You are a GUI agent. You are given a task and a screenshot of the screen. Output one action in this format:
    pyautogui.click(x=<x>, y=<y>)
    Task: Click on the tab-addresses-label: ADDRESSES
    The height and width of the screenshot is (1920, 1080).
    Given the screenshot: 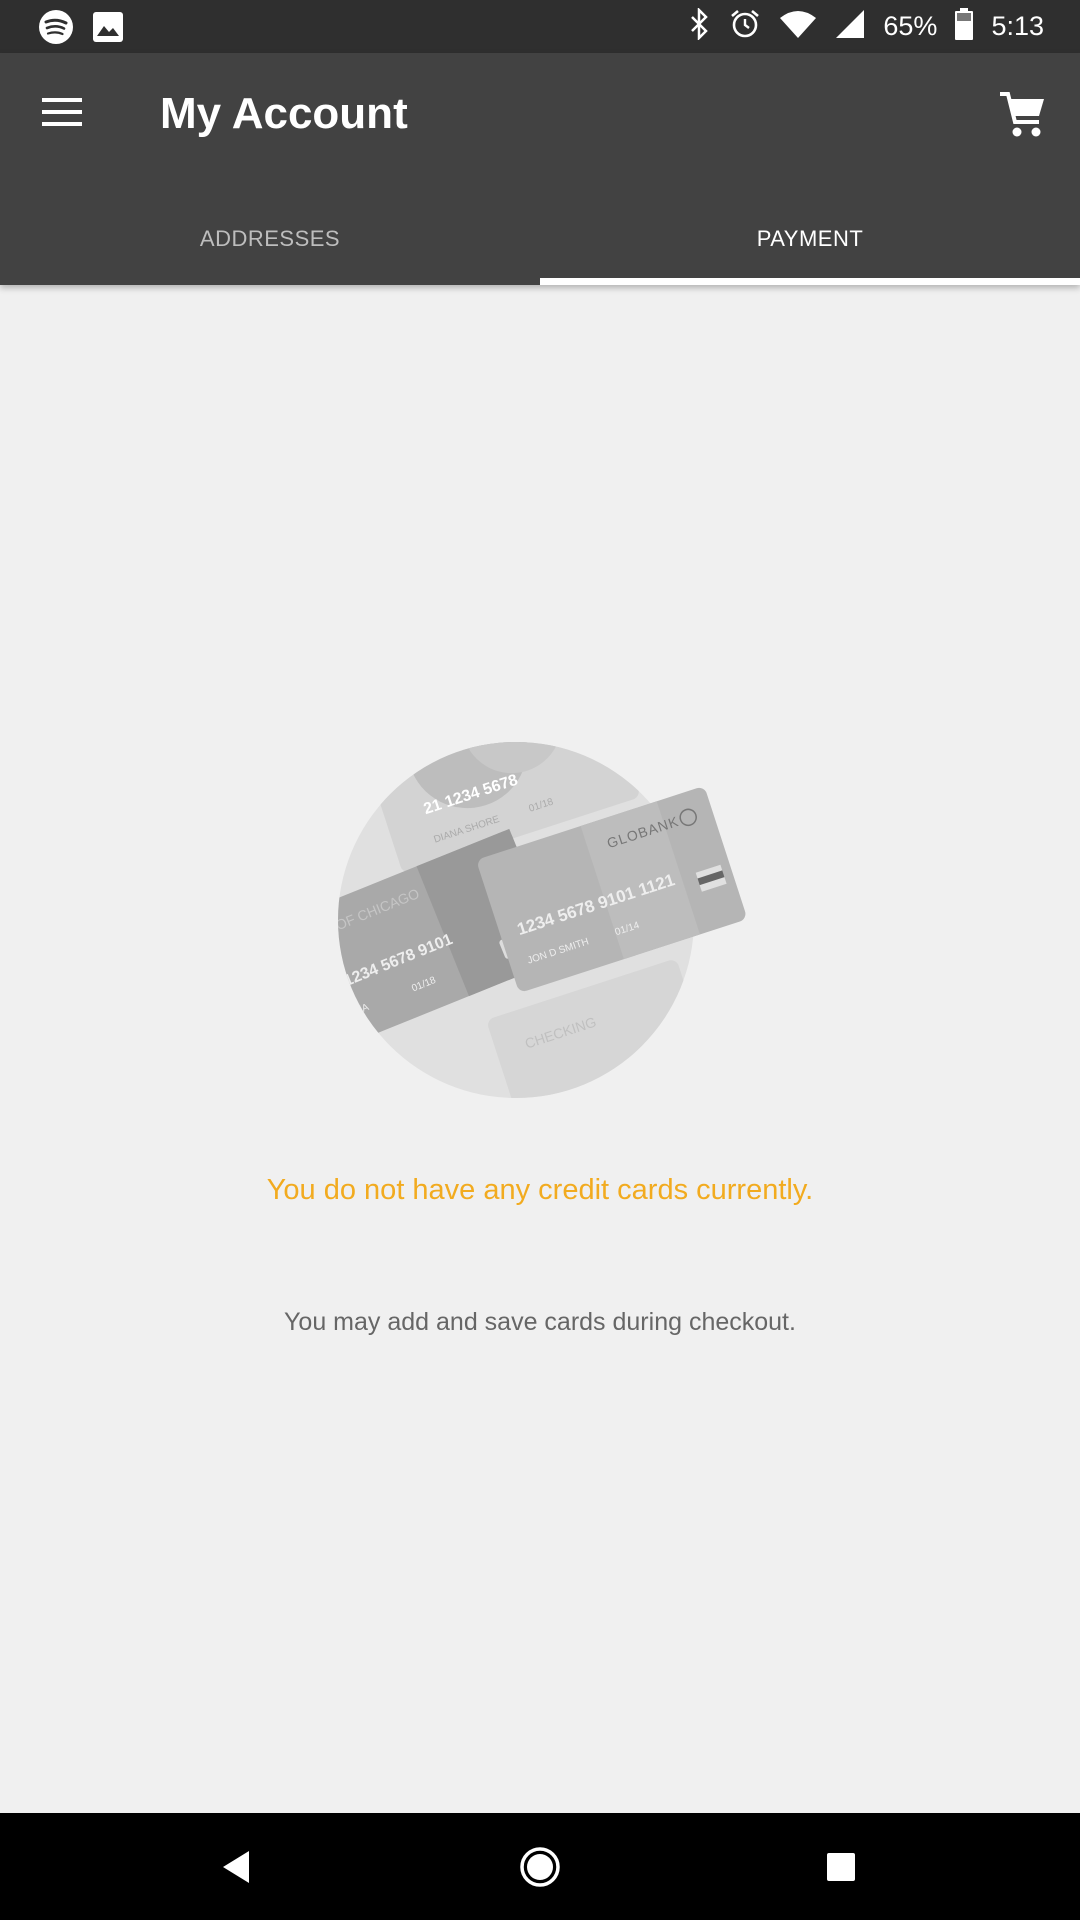 What is the action you would take?
    pyautogui.click(x=270, y=238)
    